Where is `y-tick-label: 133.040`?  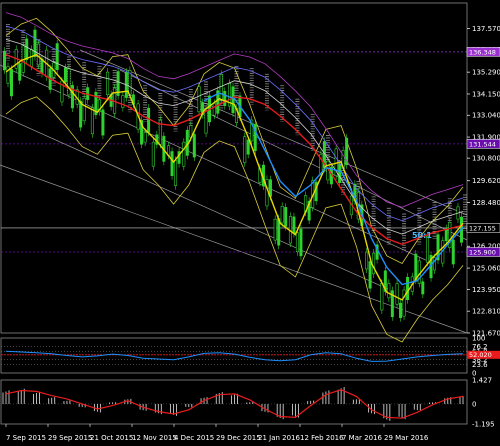 y-tick-label: 133.040 is located at coordinates (486, 116).